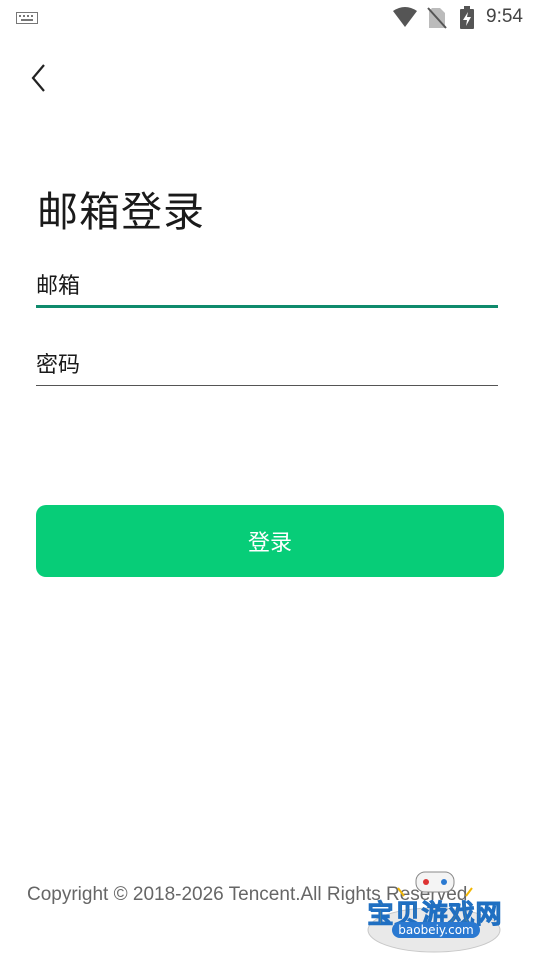  I want to click on login-button-label: 登录, so click(269, 543).